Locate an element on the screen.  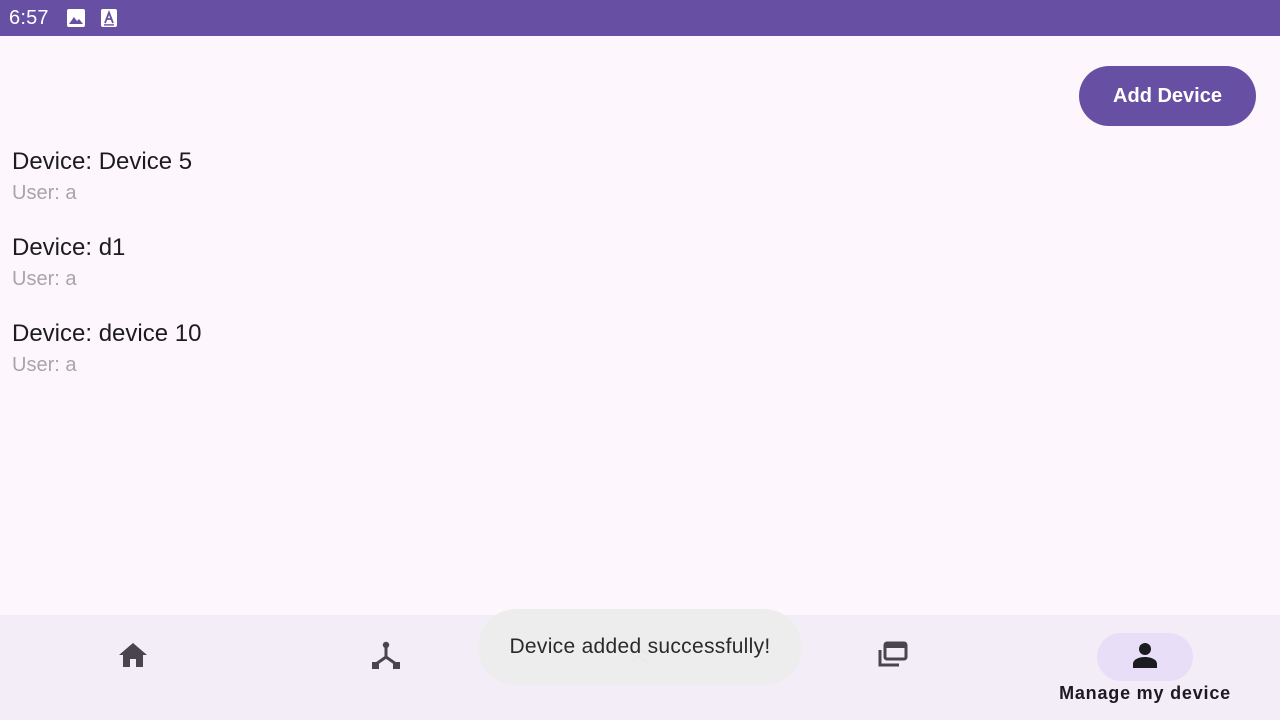
list-item: Device: device 10 User: a is located at coordinates (412, 361).